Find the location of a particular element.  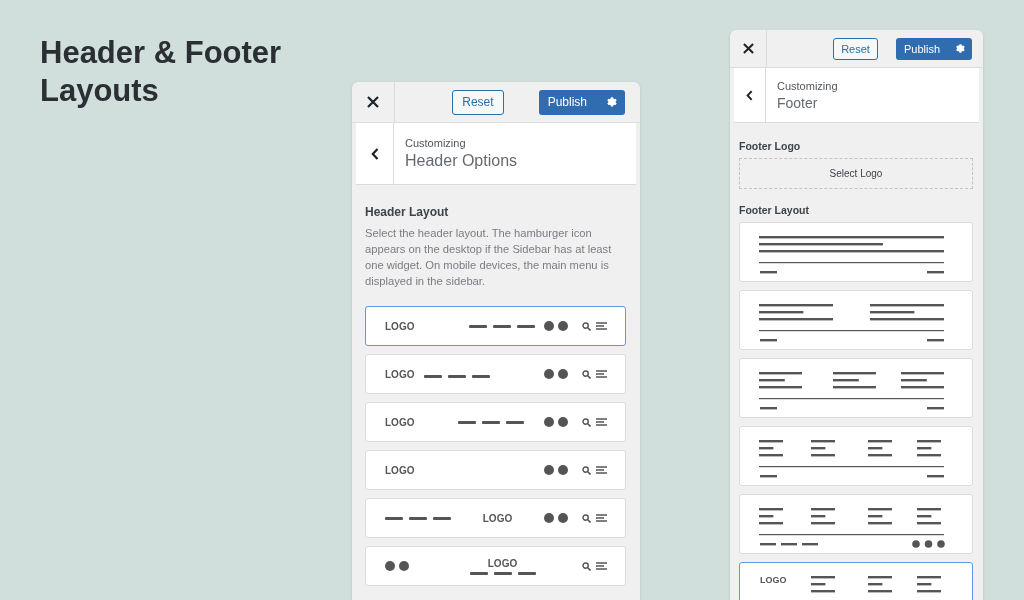

select-logo-button: Select Logo is located at coordinates (856, 173).